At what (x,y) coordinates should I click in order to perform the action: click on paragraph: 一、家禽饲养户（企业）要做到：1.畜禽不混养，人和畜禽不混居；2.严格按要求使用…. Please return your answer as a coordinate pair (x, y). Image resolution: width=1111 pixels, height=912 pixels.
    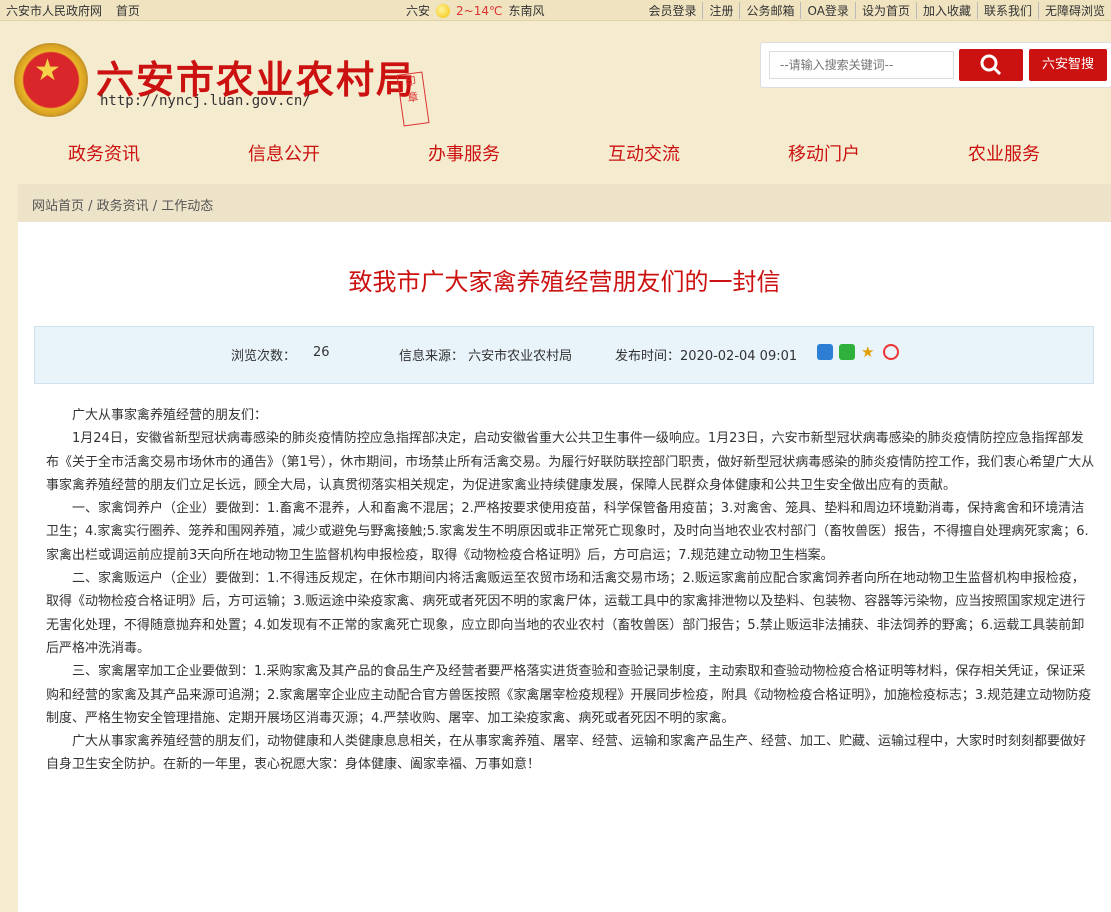
    Looking at the image, I should click on (567, 532).